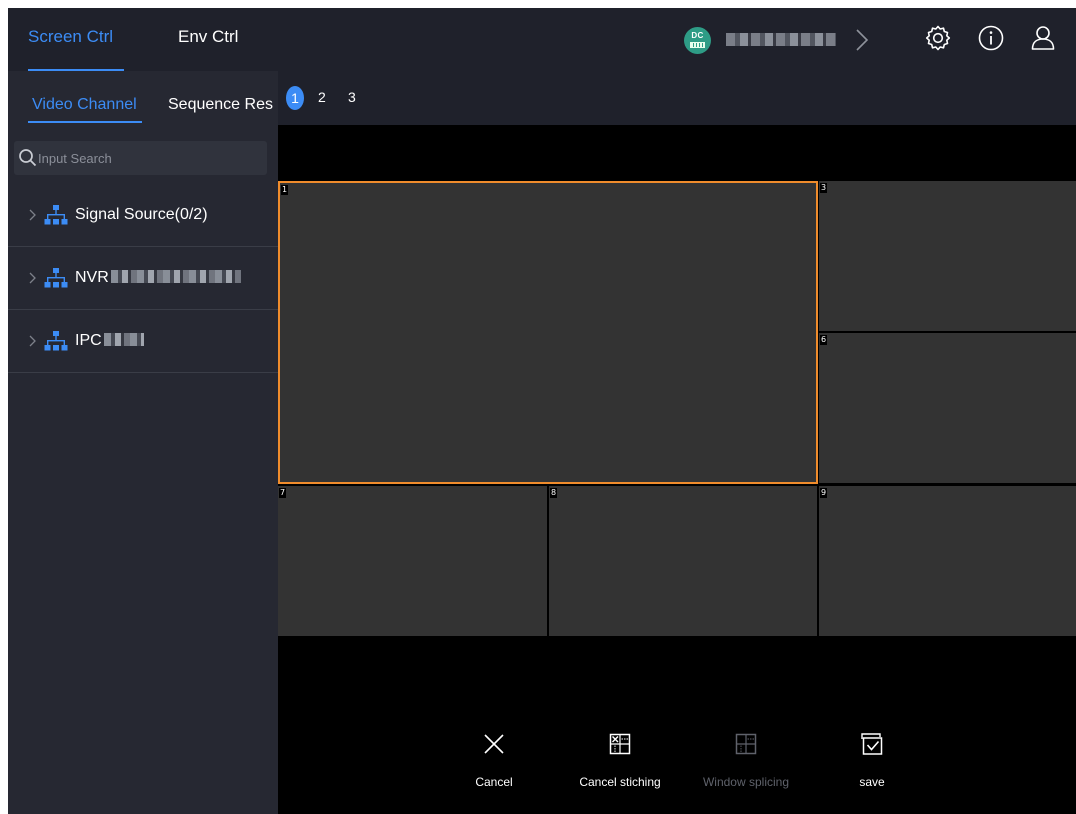  I want to click on screen-page-2: 2, so click(322, 97).